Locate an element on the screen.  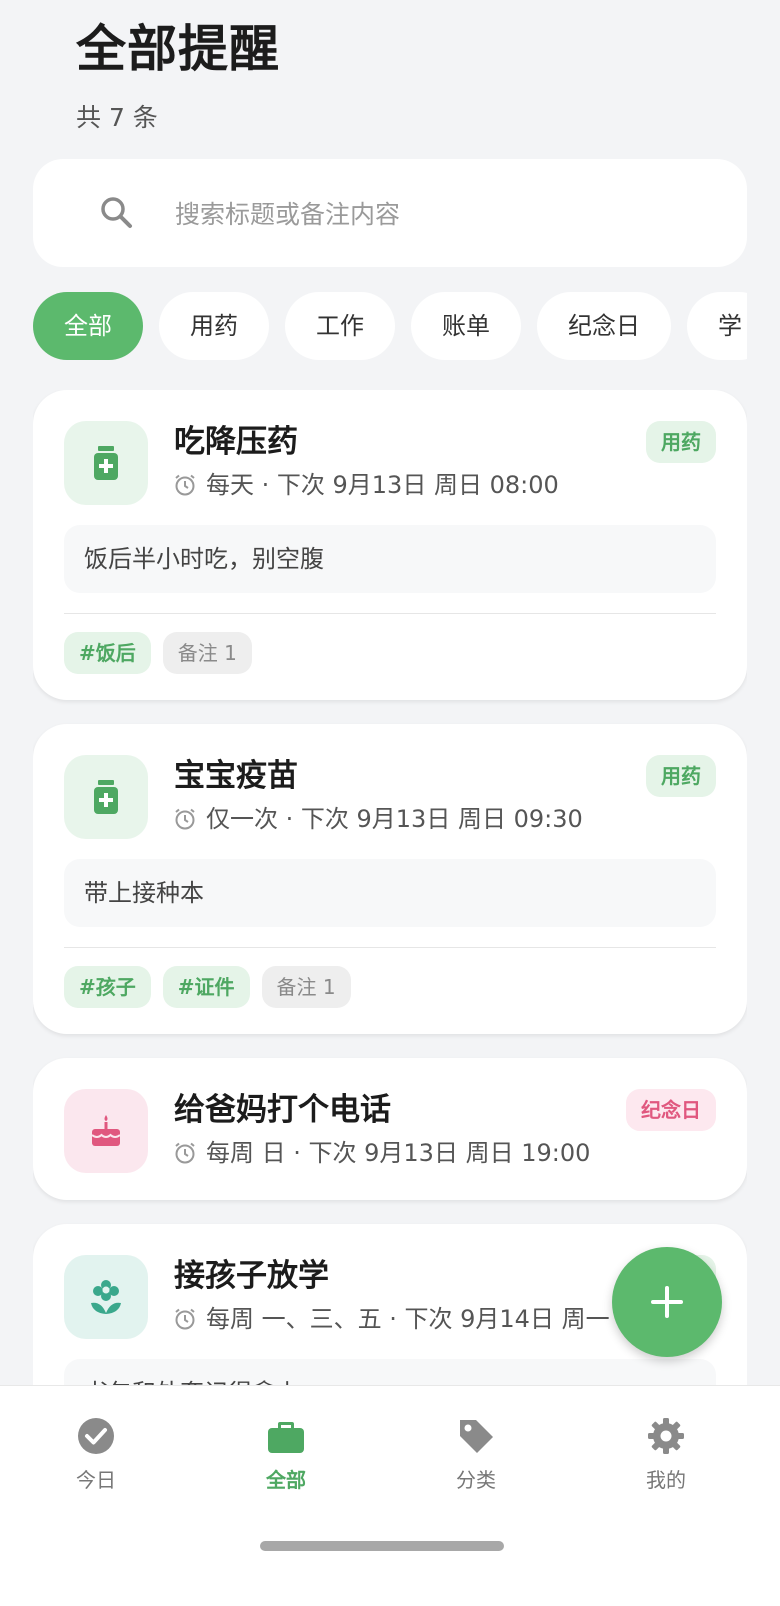
search-bar is located at coordinates (390, 213).